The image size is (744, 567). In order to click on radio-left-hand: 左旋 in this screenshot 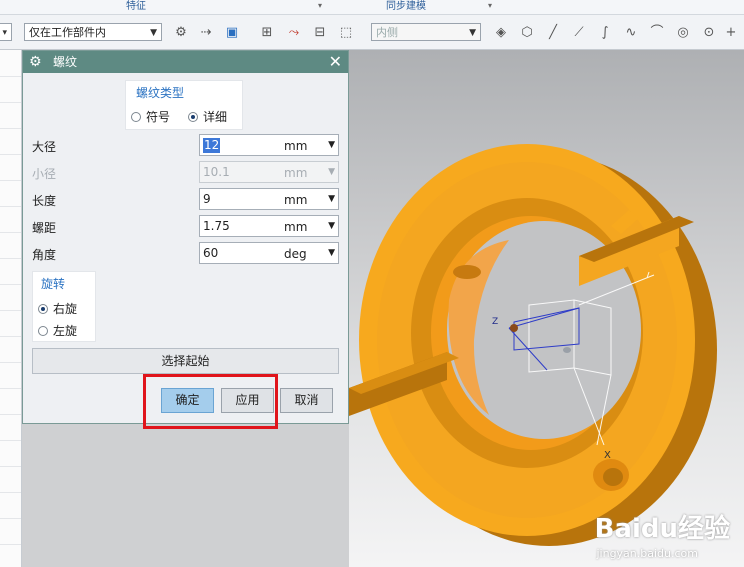, I will do `click(57, 330)`.